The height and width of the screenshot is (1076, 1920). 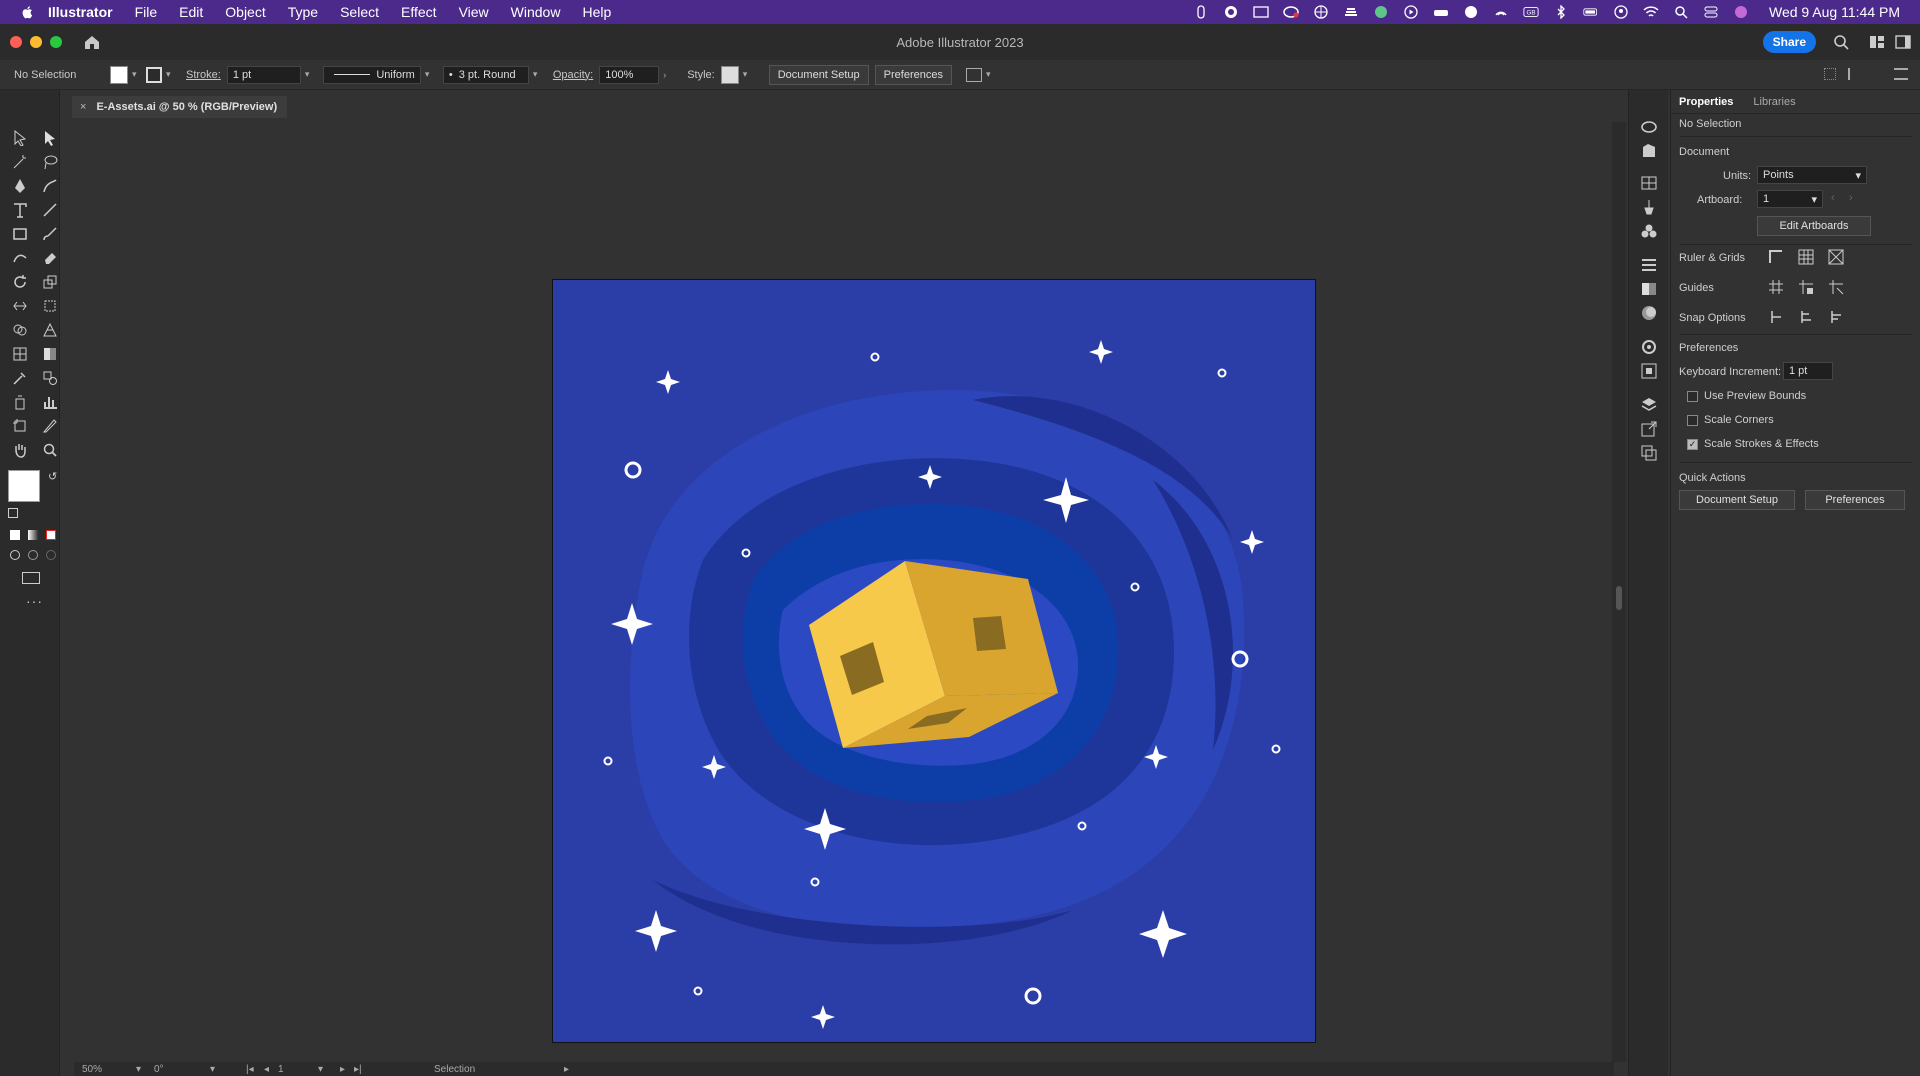 I want to click on snap-to-glyph-icon, so click(x=1836, y=317).